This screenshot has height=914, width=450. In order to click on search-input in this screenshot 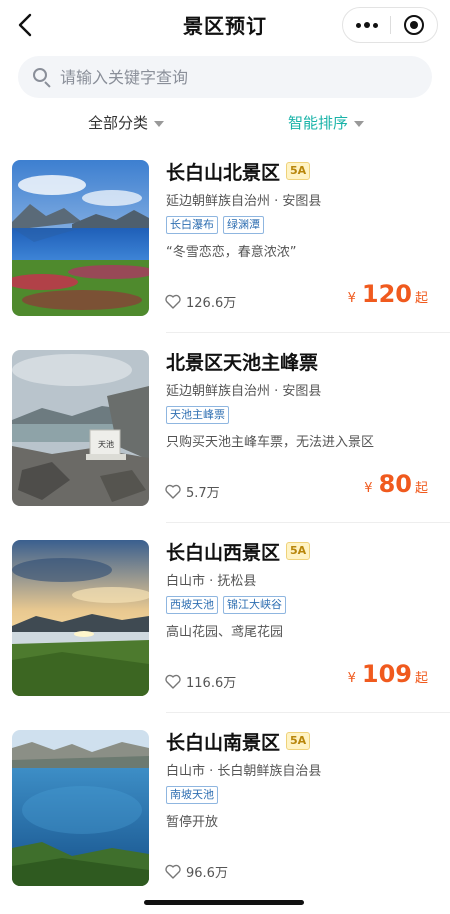, I will do `click(230, 77)`.